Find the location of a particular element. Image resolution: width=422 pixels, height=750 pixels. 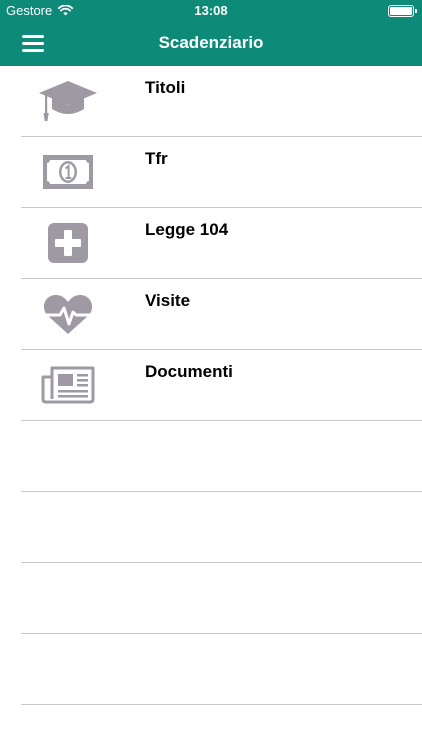

battery-icon is located at coordinates (402, 11).